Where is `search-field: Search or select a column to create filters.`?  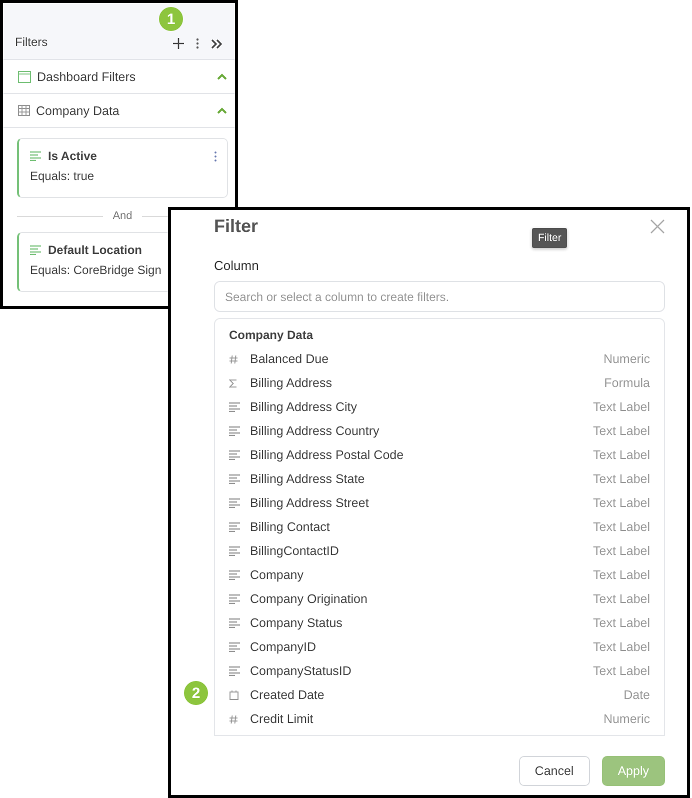 search-field: Search or select a column to create filters. is located at coordinates (439, 296).